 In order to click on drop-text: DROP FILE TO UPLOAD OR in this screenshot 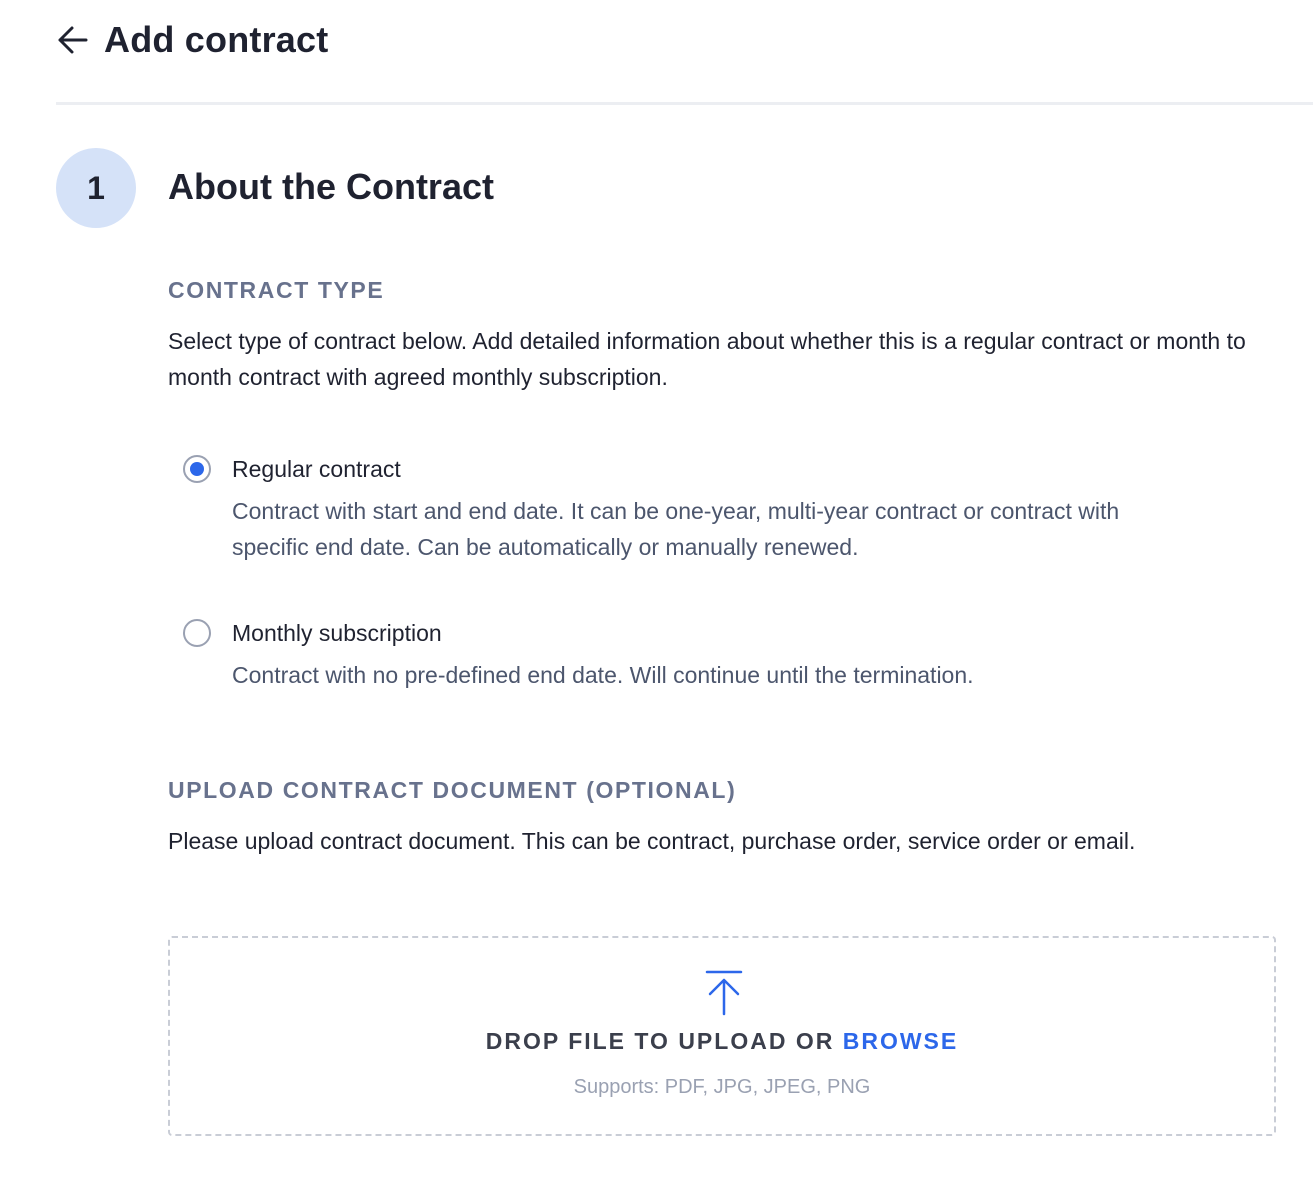, I will do `click(660, 1041)`.